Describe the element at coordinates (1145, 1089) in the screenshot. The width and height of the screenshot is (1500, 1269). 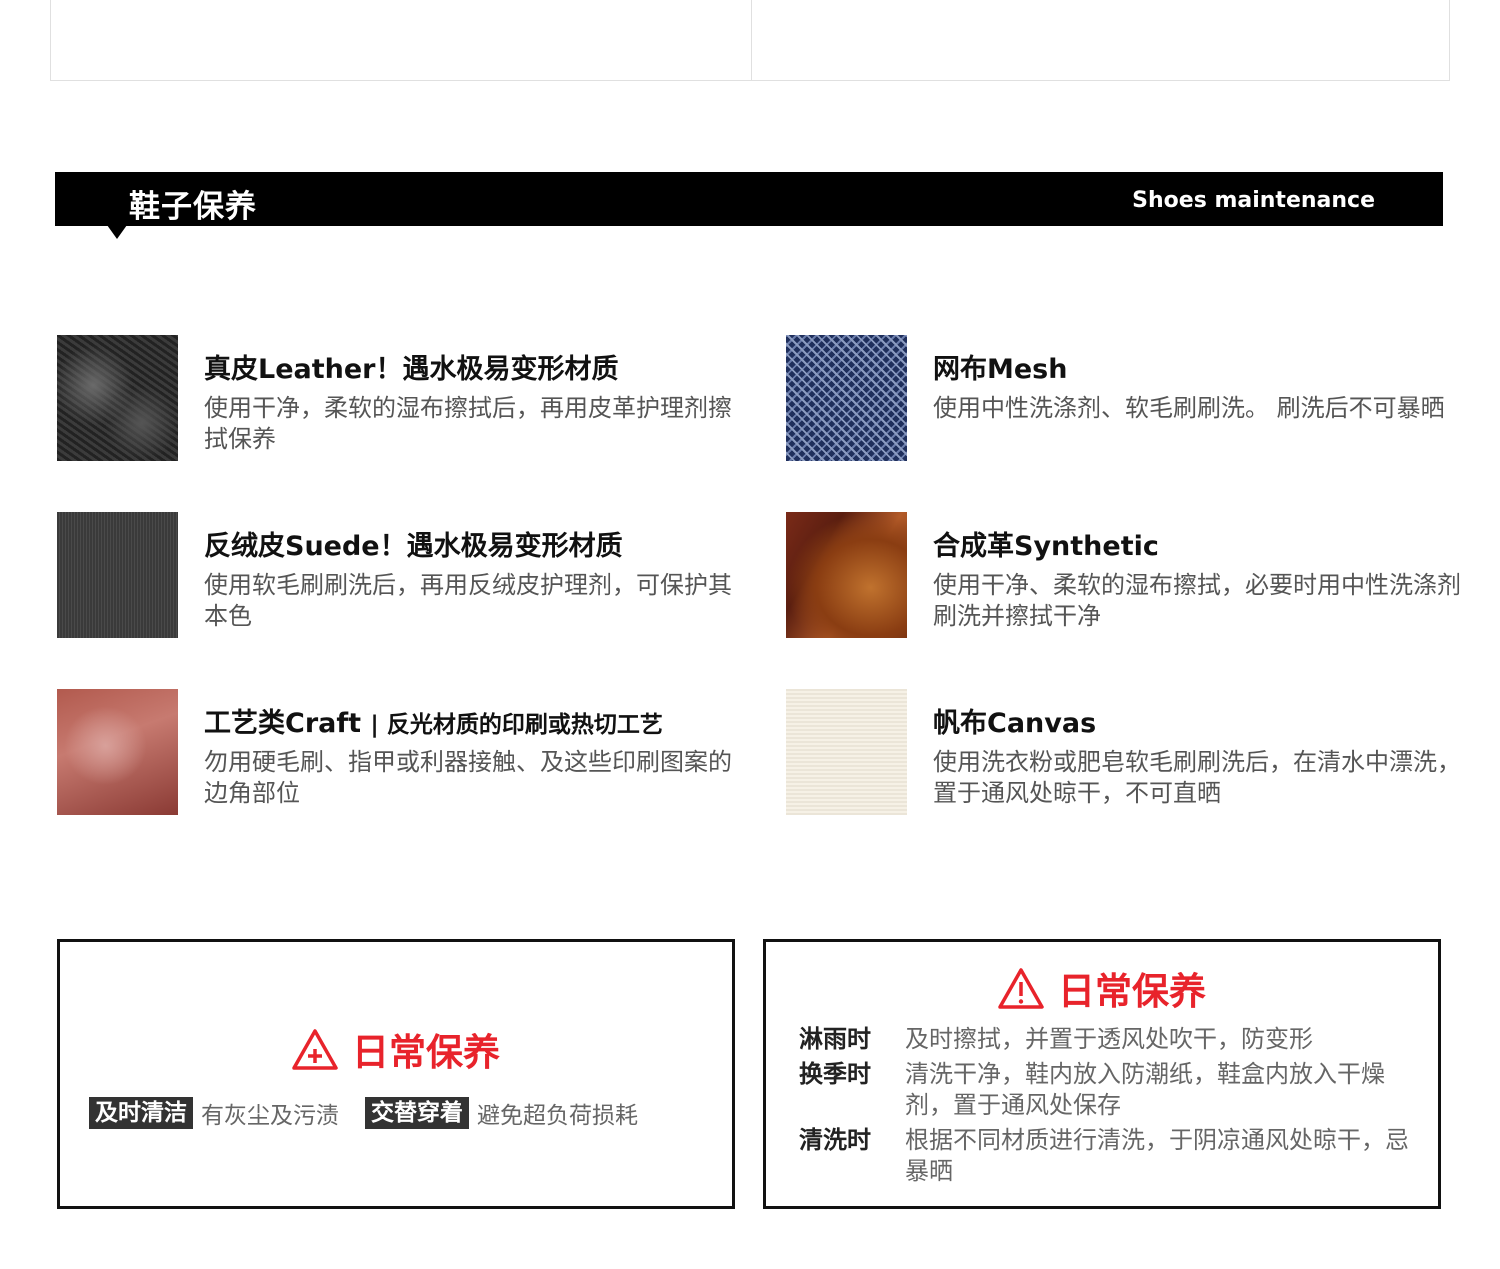
I see `tip-text: 清洗干净，鞋内放入防潮纸，鞋盒内放入干燥剂，置于通风处保存` at that location.